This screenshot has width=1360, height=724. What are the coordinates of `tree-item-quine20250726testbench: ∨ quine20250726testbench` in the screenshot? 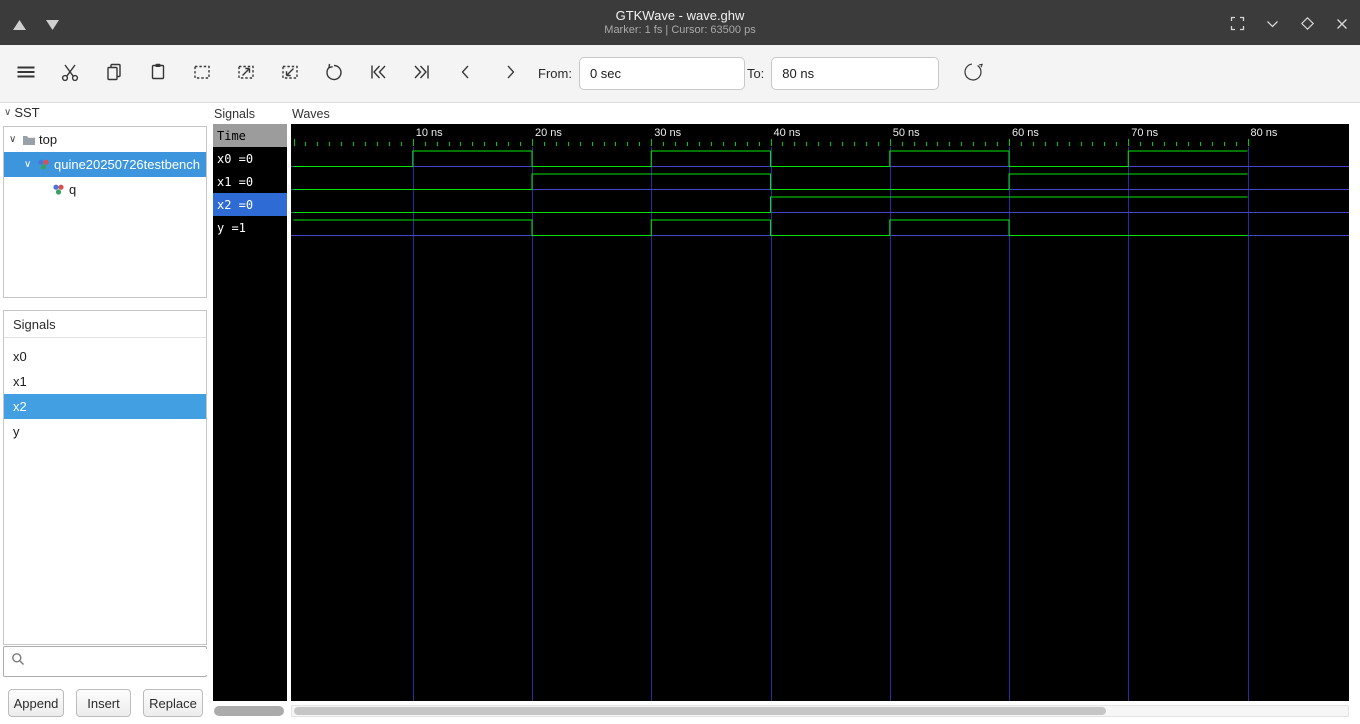 It's located at (105, 164).